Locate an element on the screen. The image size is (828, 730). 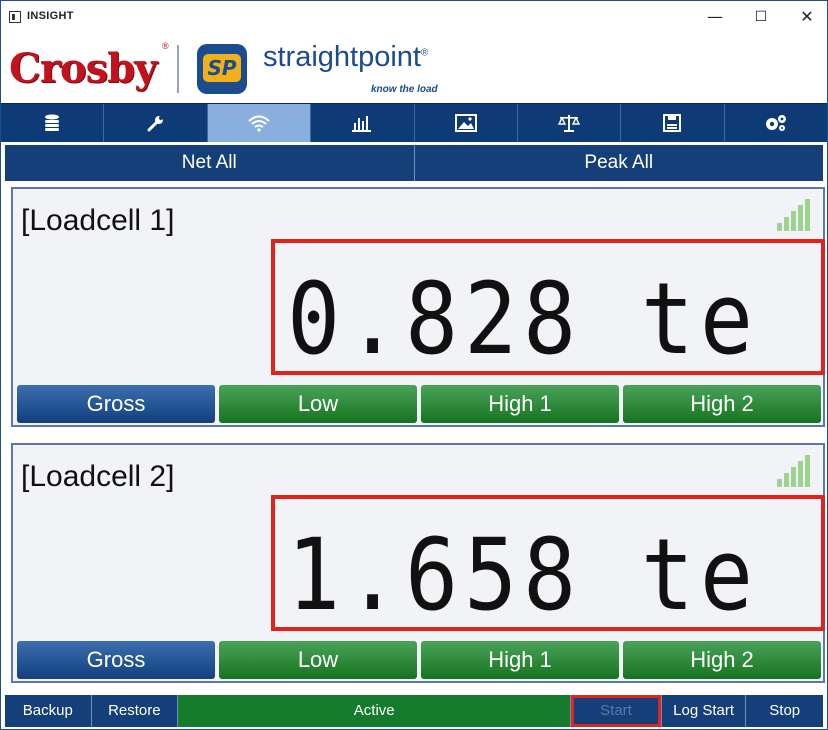
wifi-icon is located at coordinates (259, 123).